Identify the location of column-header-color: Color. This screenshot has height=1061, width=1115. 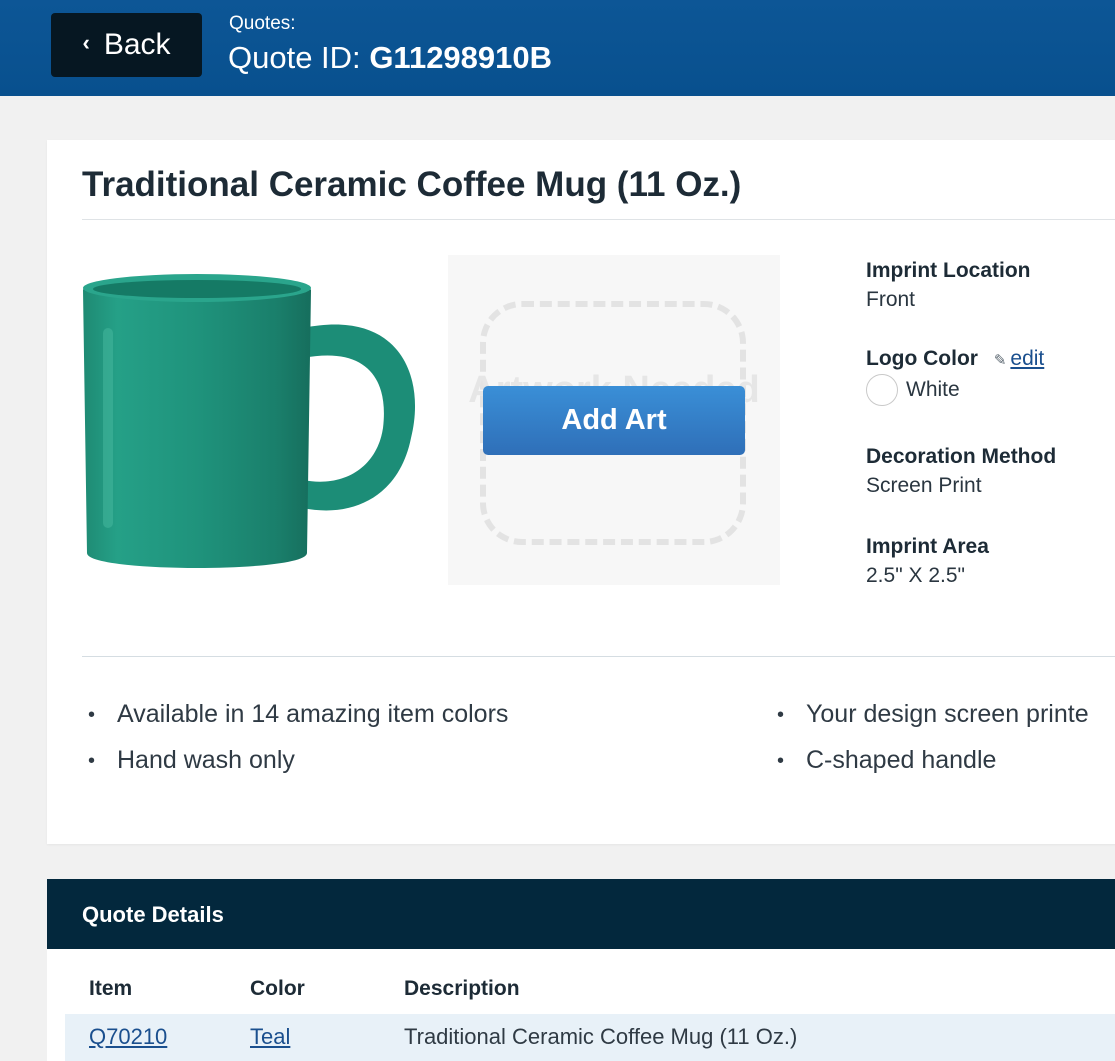
(277, 988).